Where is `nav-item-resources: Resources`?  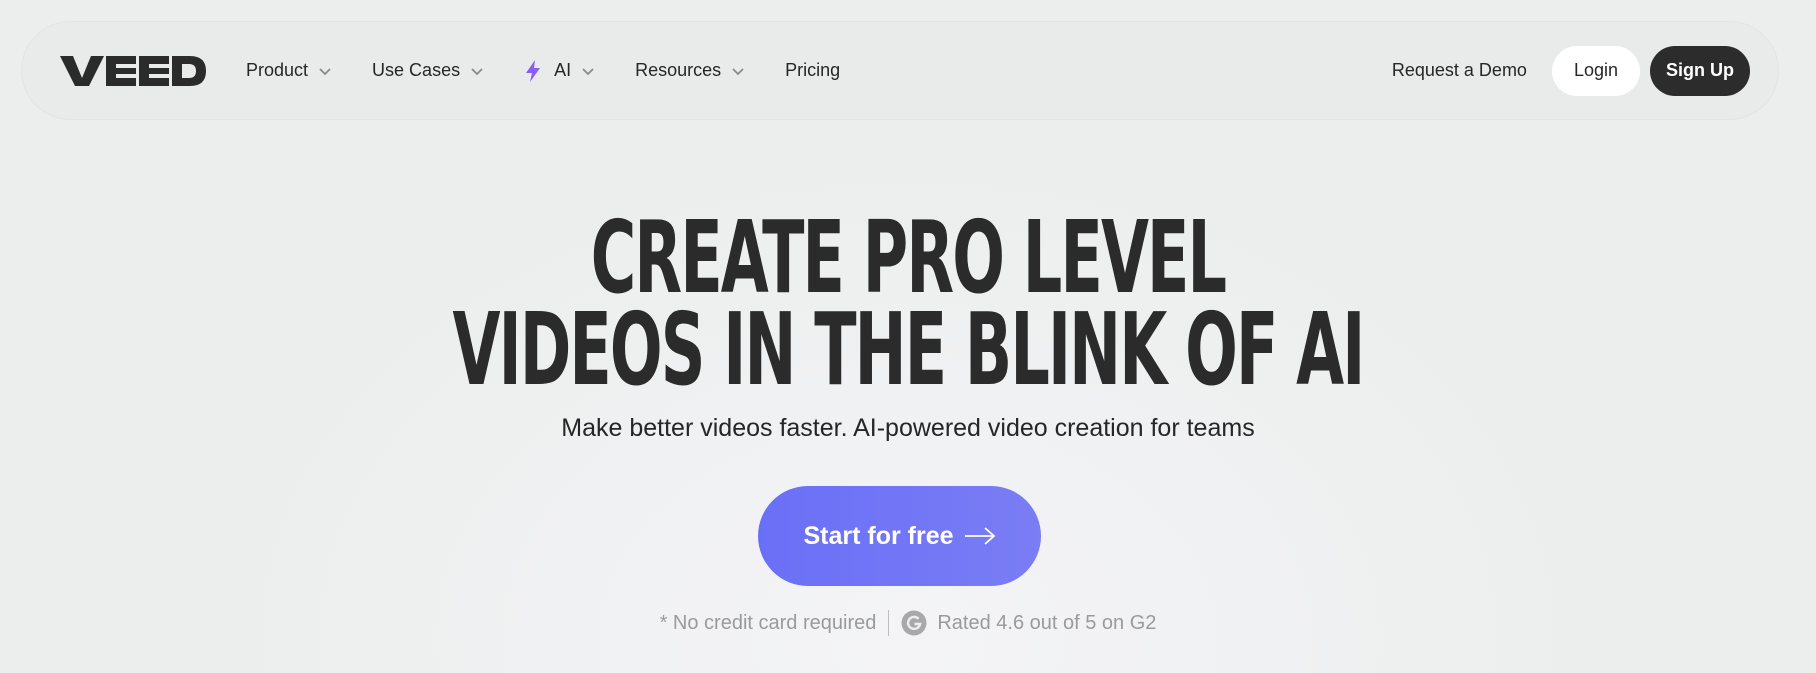 nav-item-resources: Resources is located at coordinates (690, 71).